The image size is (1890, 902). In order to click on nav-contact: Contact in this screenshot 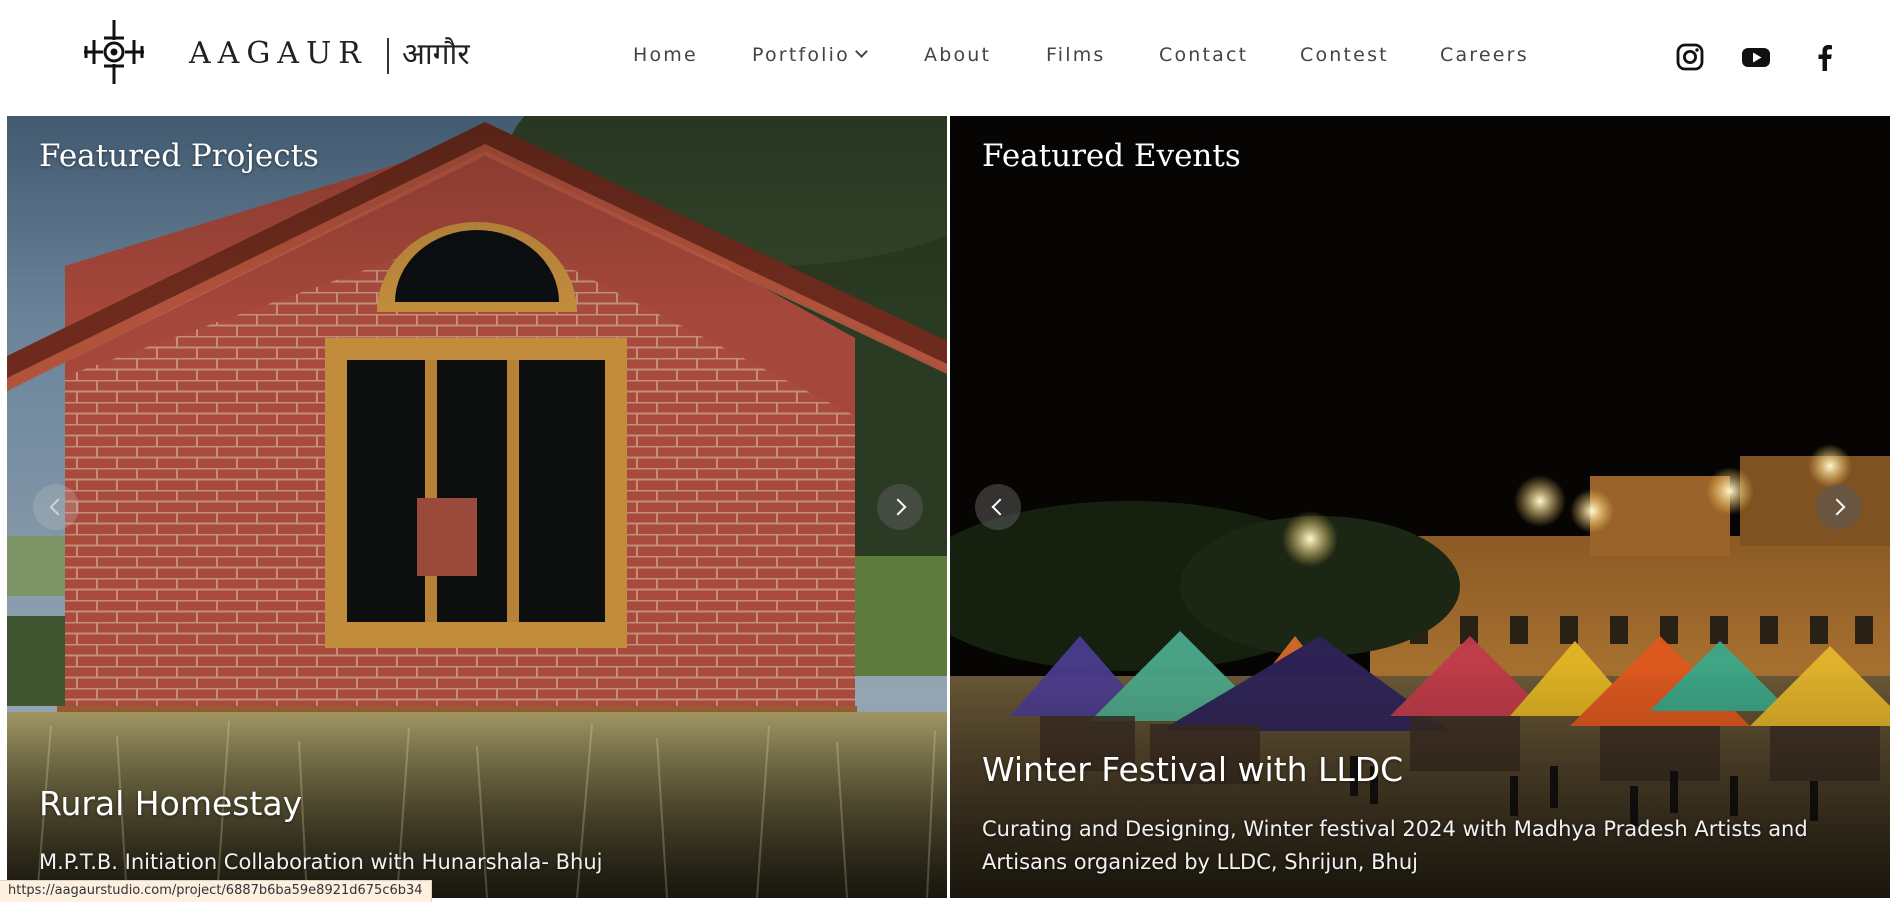, I will do `click(1203, 55)`.